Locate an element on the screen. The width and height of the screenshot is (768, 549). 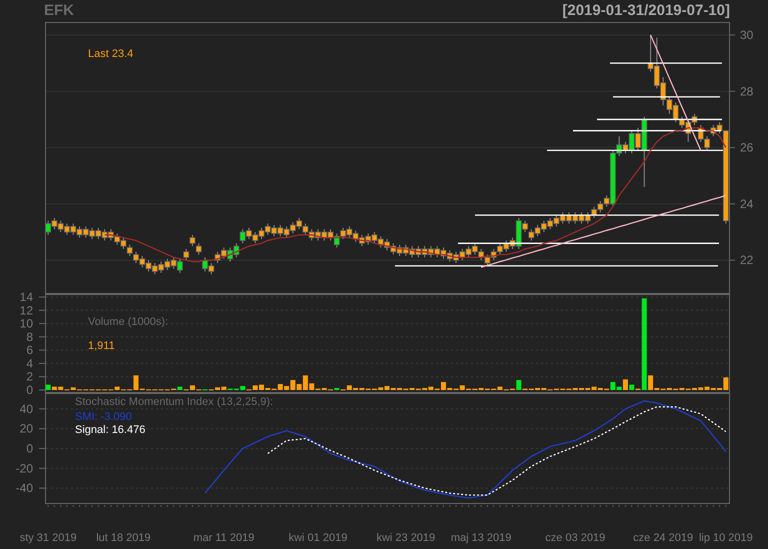
date-axis-label: maj 13 2019 is located at coordinates (481, 538).